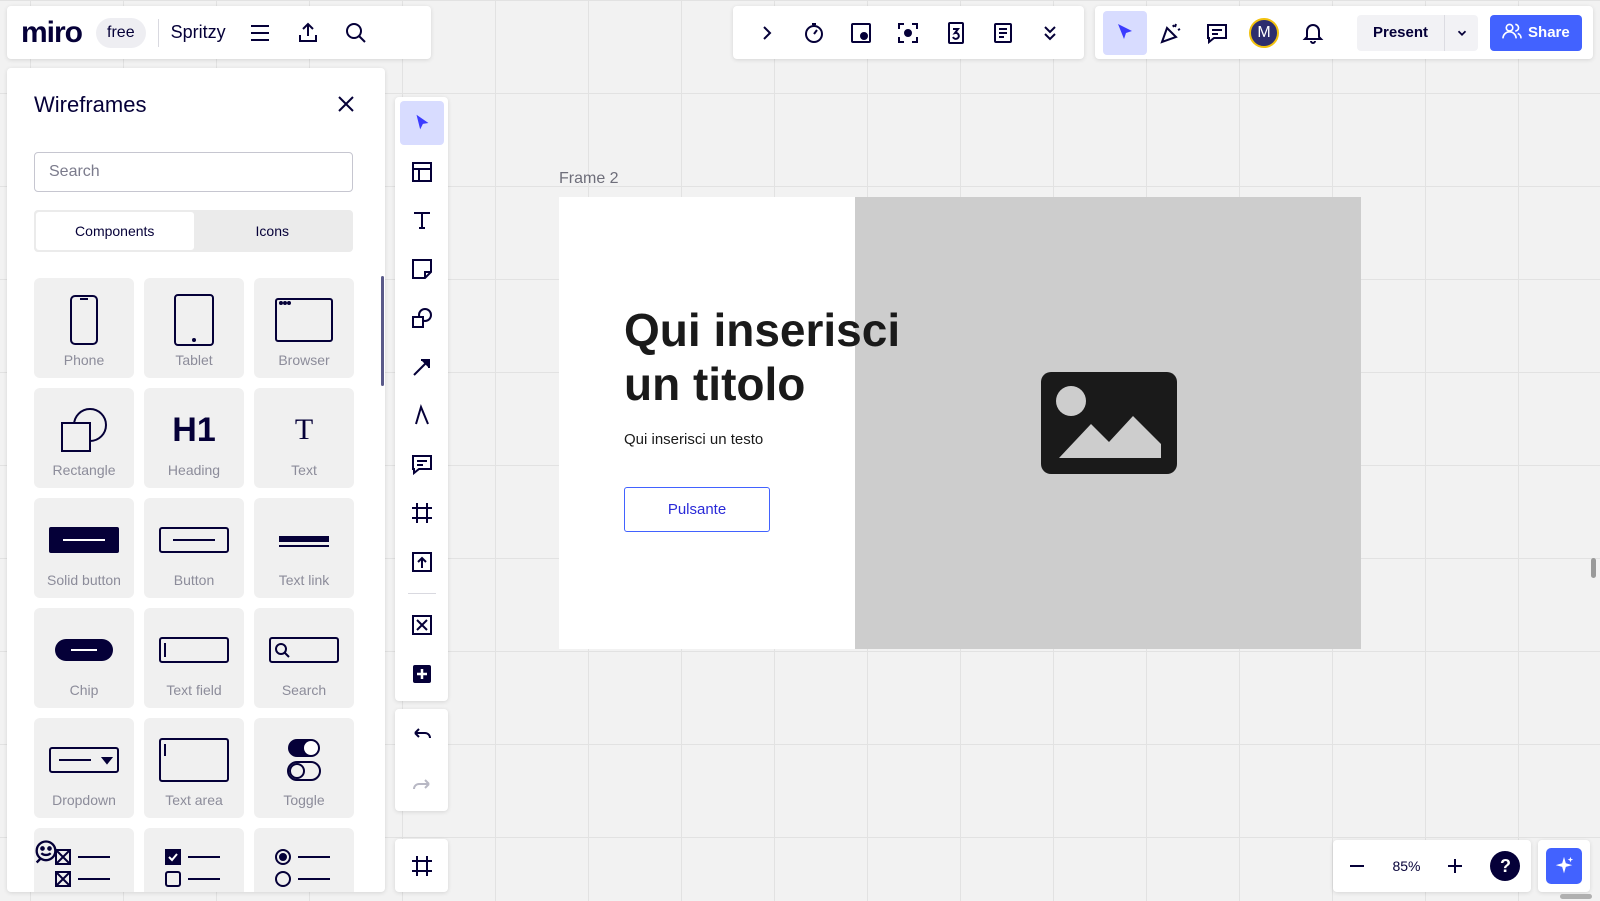  Describe the element at coordinates (1400, 32) in the screenshot. I see `present-button: Present` at that location.